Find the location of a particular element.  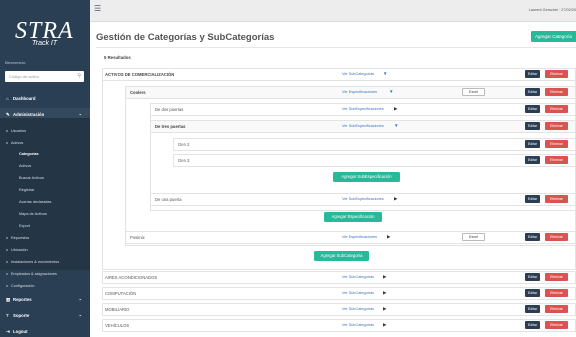

welcome-label: Bienvenido: is located at coordinates (15, 62).